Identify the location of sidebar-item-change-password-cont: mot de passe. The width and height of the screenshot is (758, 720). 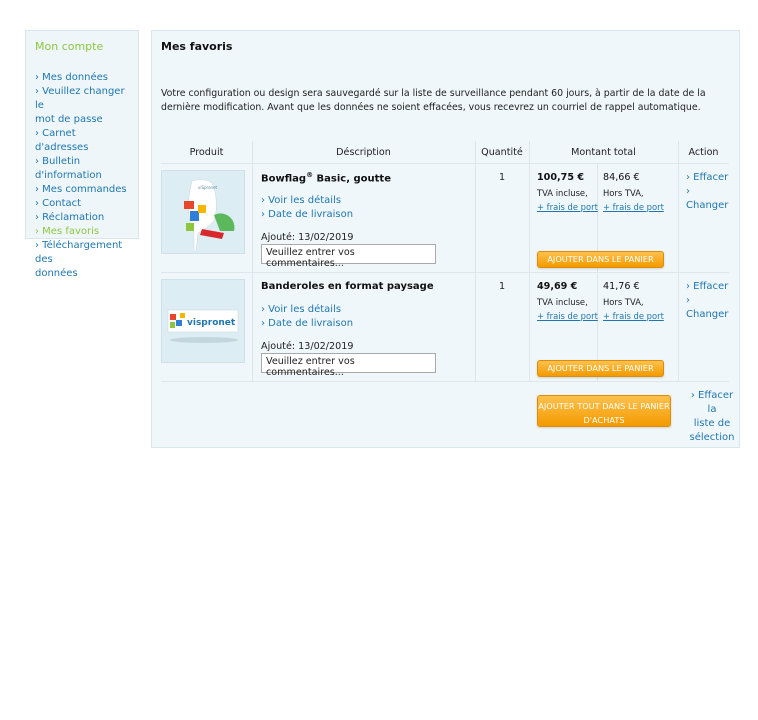
(82, 120).